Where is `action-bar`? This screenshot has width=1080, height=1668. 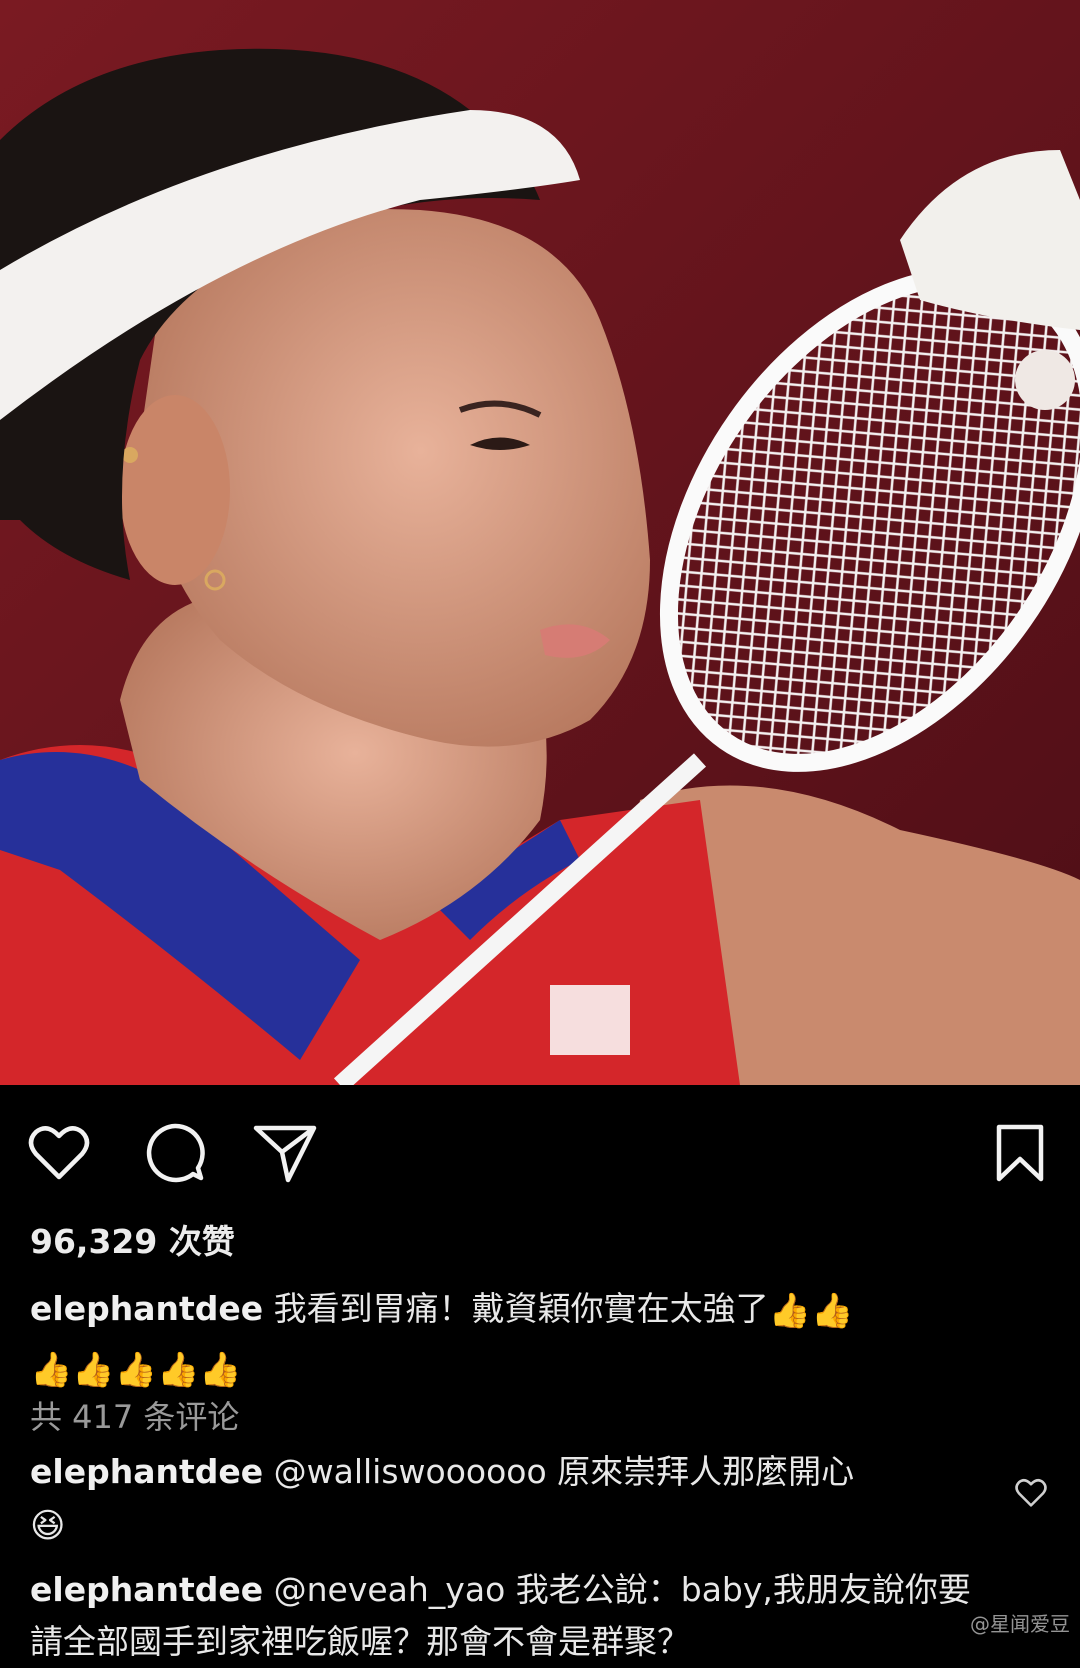 action-bar is located at coordinates (540, 1153).